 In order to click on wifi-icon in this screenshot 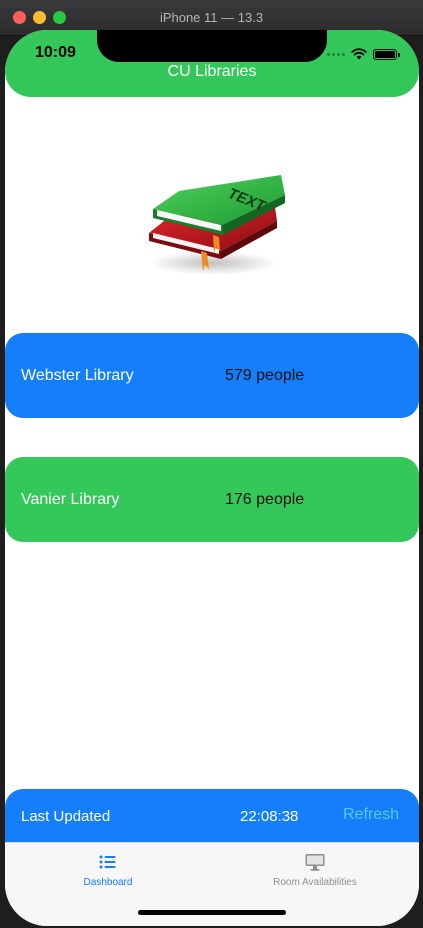, I will do `click(359, 54)`.